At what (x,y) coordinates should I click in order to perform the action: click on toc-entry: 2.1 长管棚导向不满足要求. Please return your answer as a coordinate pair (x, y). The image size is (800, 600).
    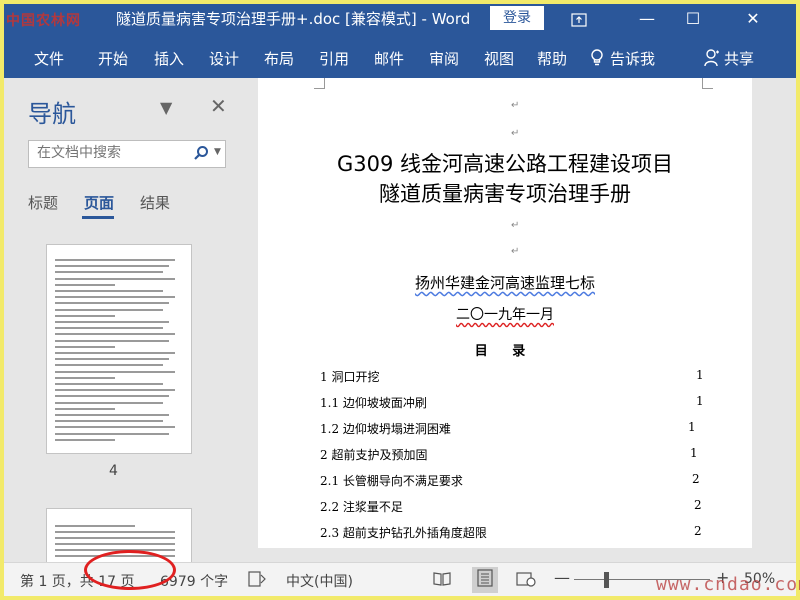
    Looking at the image, I should click on (391, 480).